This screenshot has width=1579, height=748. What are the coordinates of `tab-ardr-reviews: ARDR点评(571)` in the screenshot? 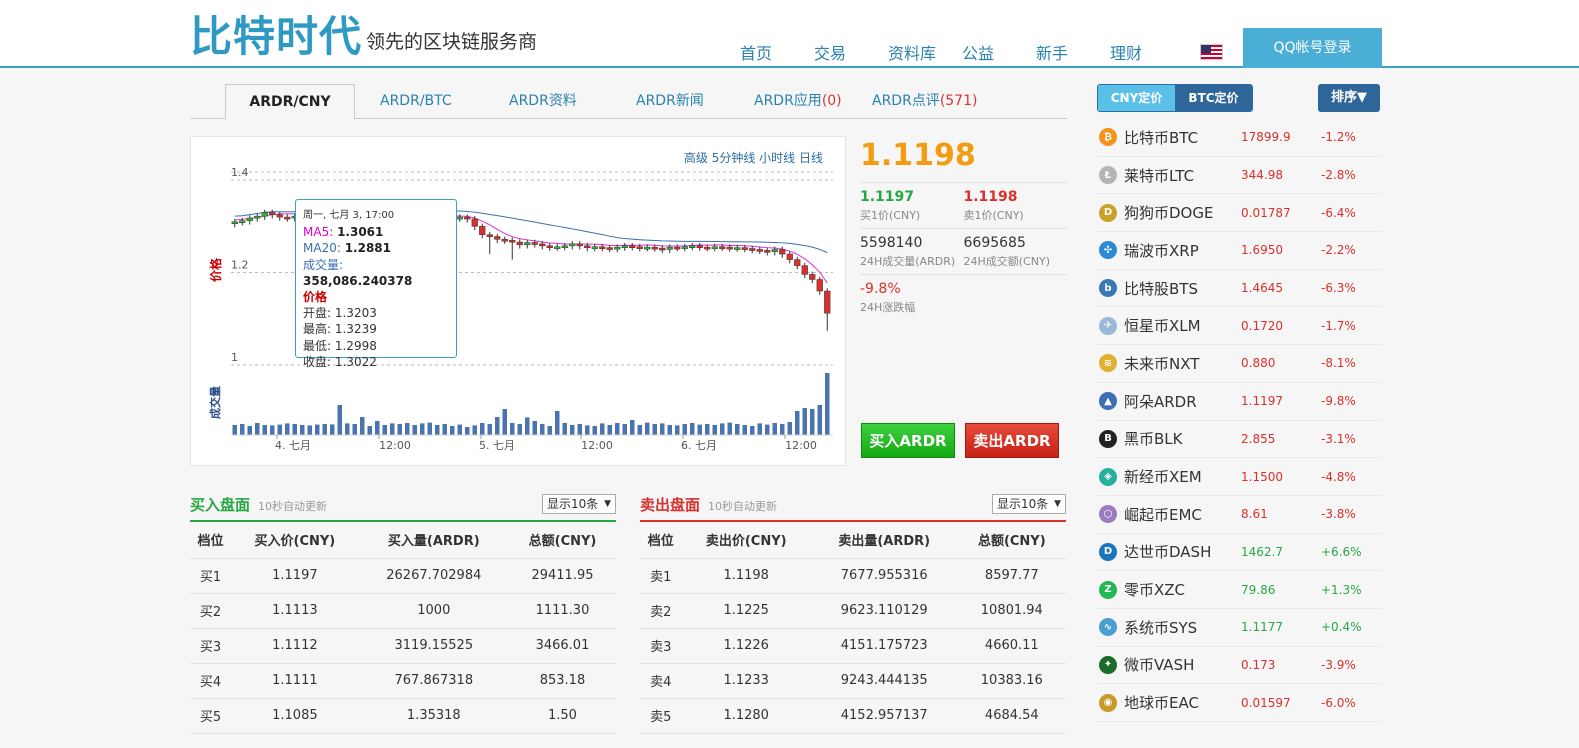 It's located at (924, 102).